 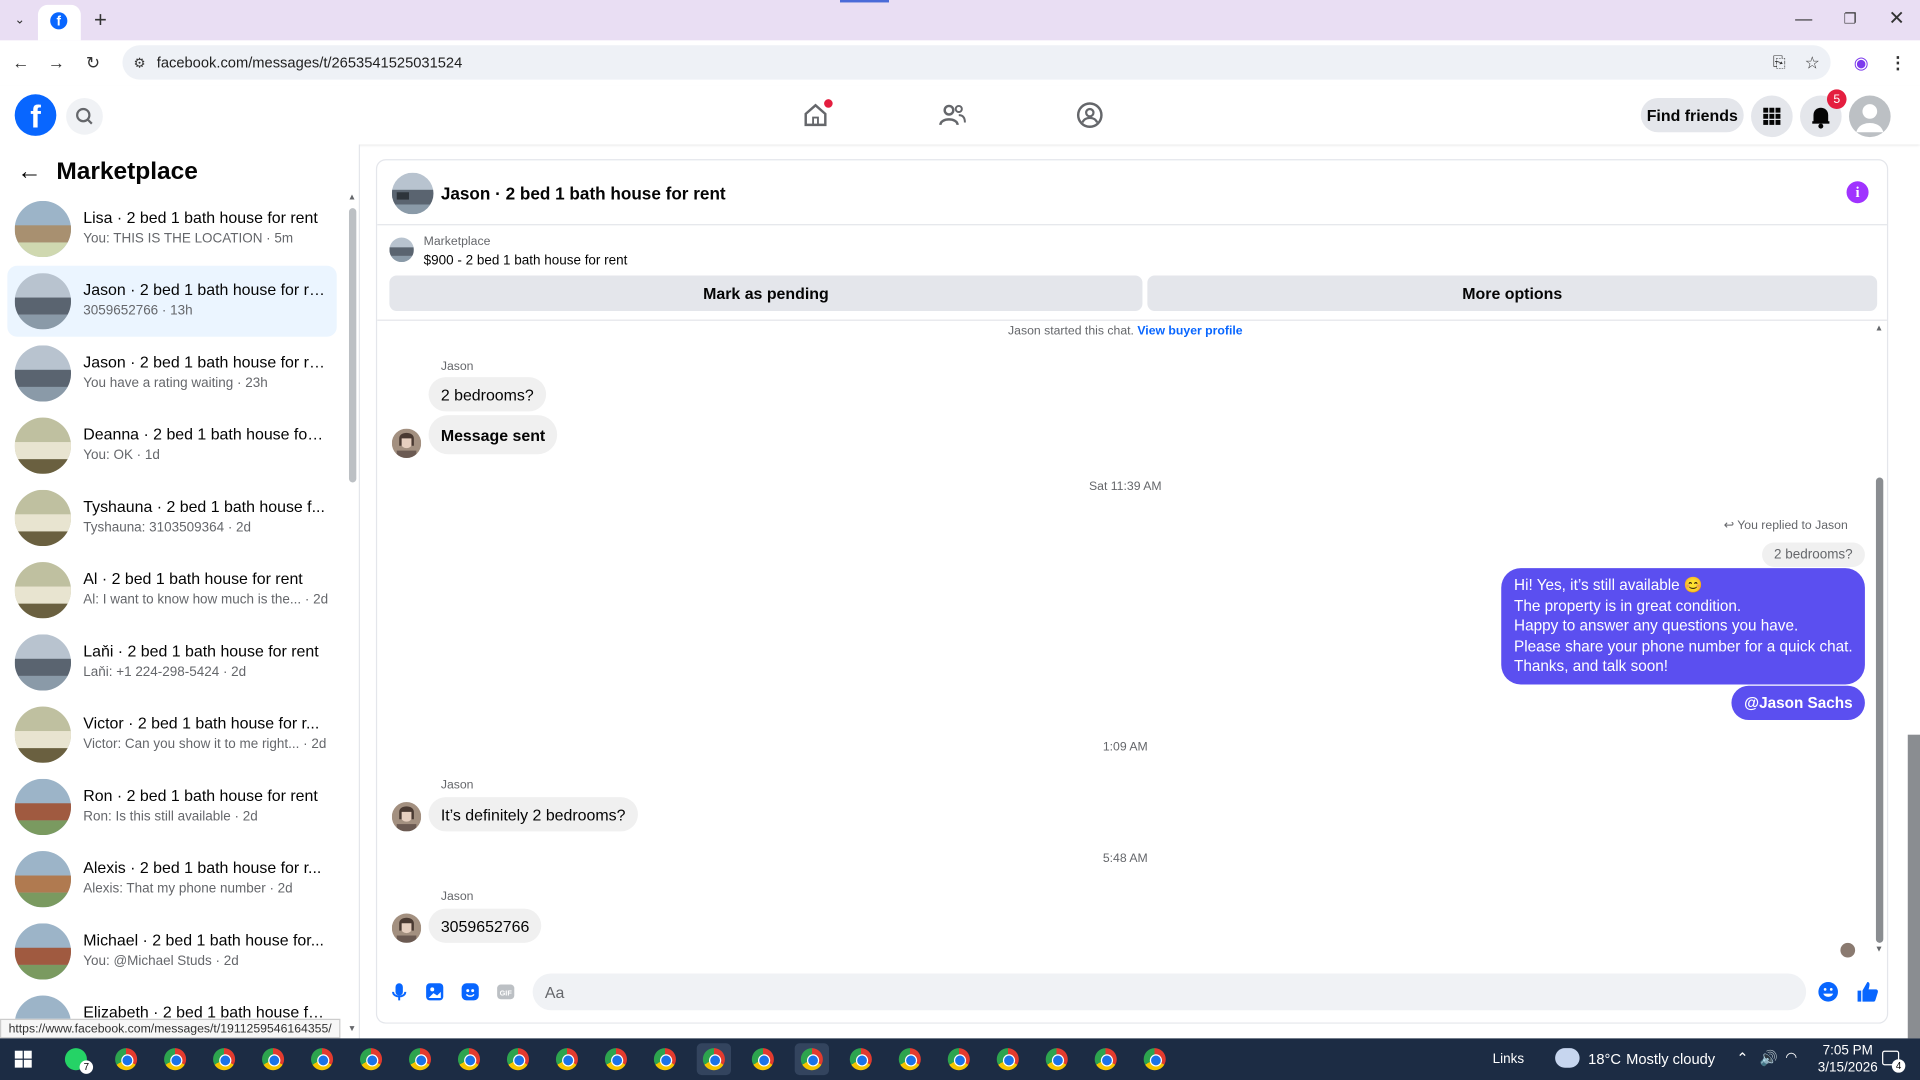 I want to click on quoted-message: 2 bedrooms?, so click(x=1813, y=554).